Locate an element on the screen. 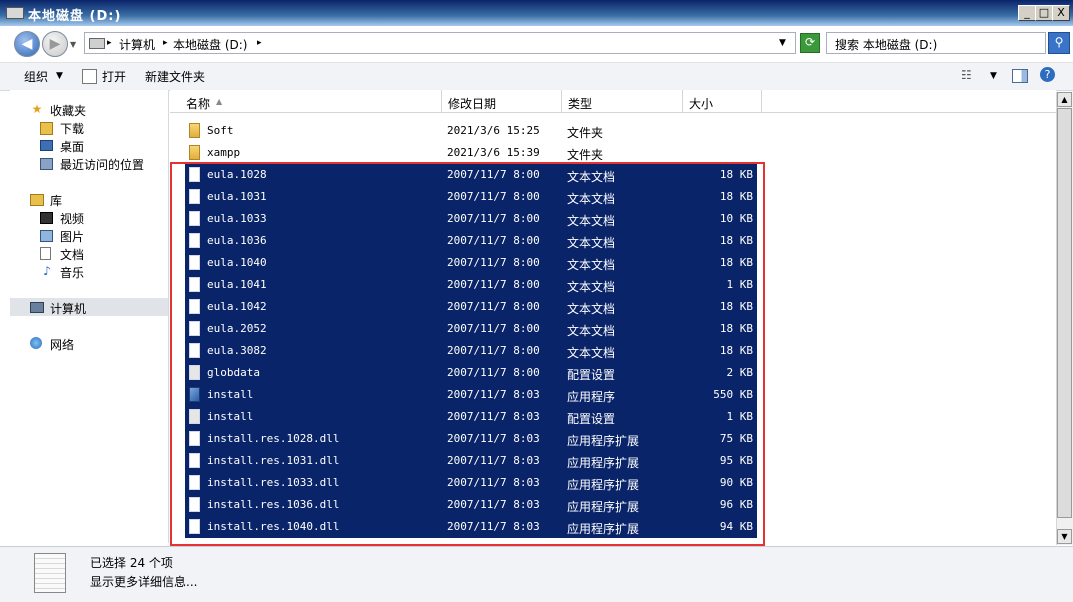 The image size is (1073, 602). address-field: ▸ 计算机 ▸ 本地磁盘 (D:) ▸ ▼ is located at coordinates (440, 43).